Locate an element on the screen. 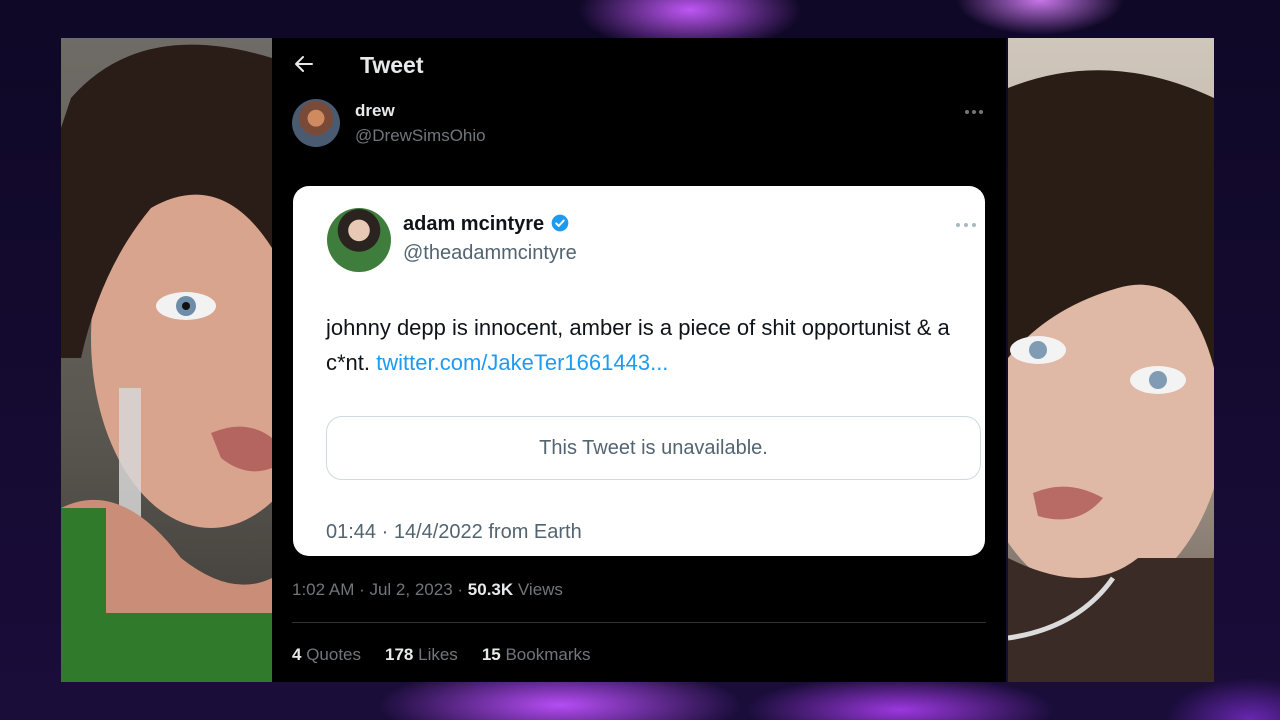 This screenshot has width=1280, height=720. right-portrait-photo is located at coordinates (1111, 360).